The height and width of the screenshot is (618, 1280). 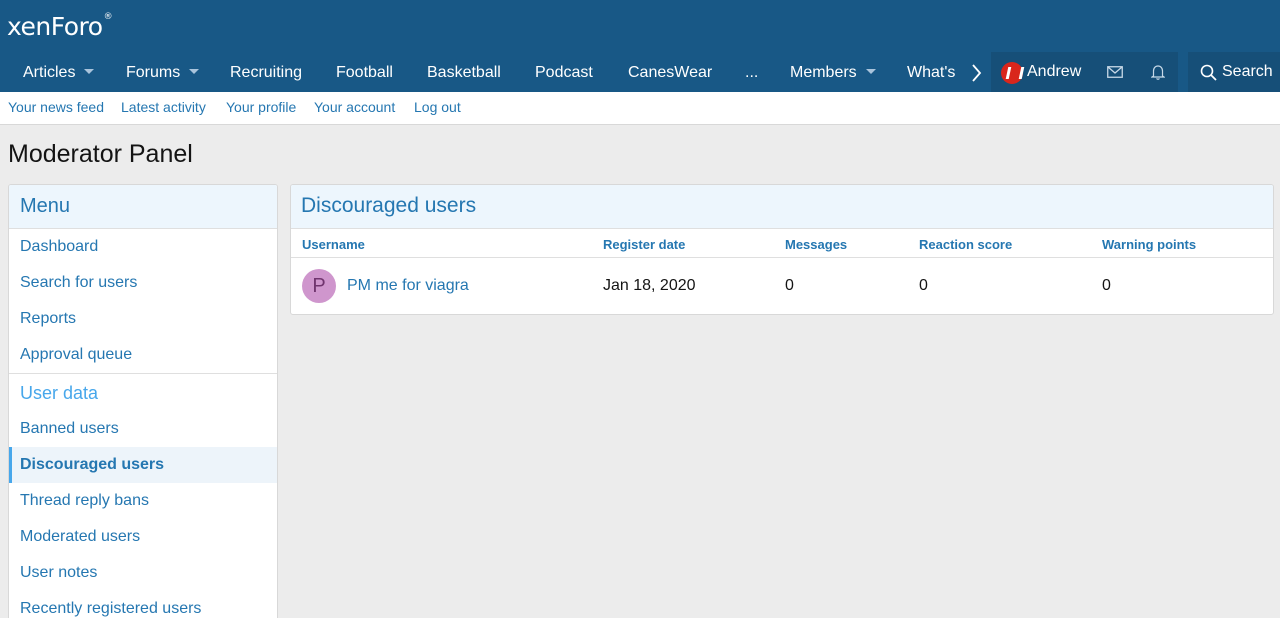 I want to click on site-logo: xenForo®, so click(x=60, y=26).